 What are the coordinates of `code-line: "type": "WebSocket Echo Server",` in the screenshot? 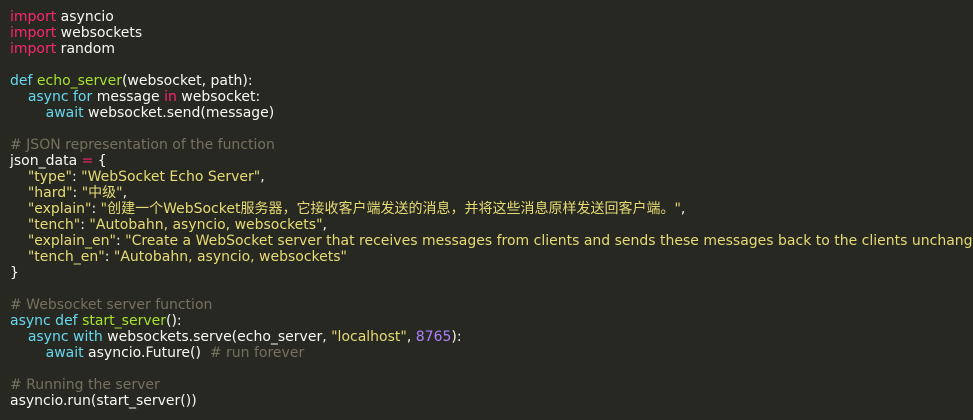 It's located at (491, 177).